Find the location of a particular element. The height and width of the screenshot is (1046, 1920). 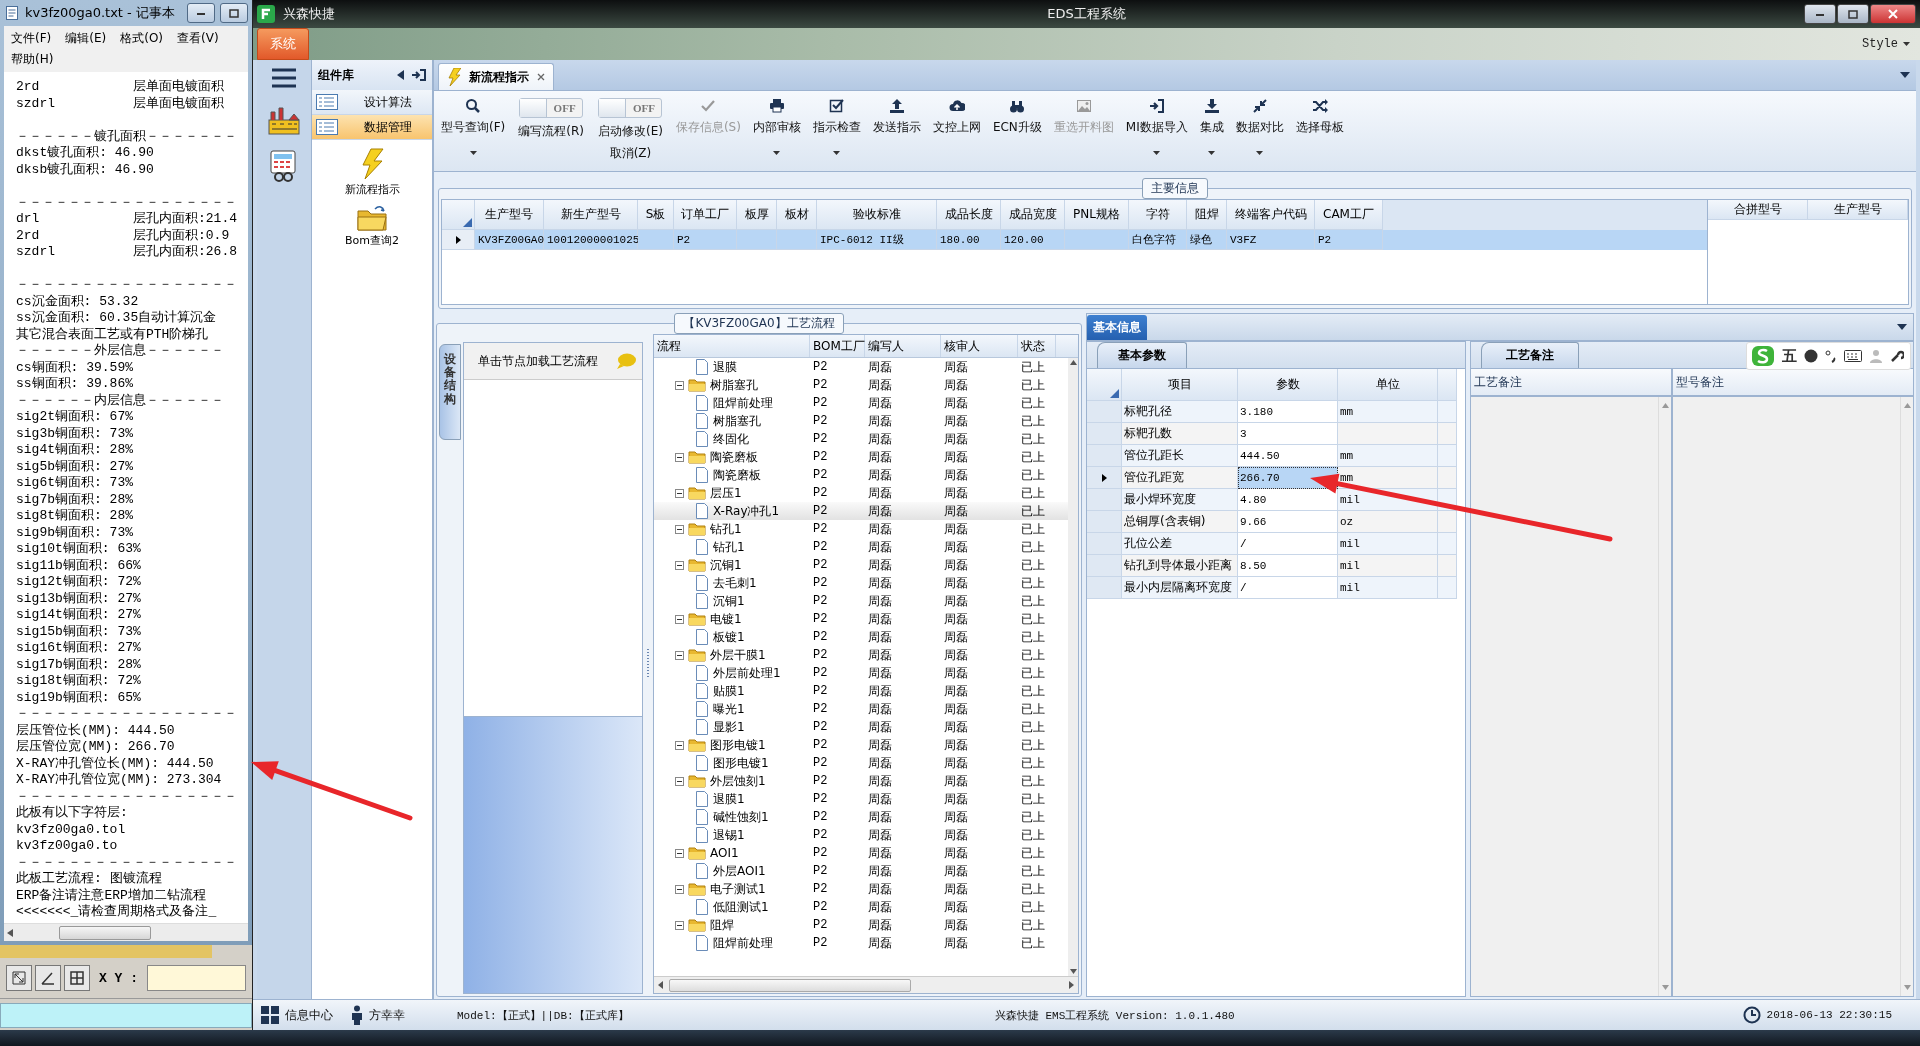

close-icon is located at coordinates (541, 77).